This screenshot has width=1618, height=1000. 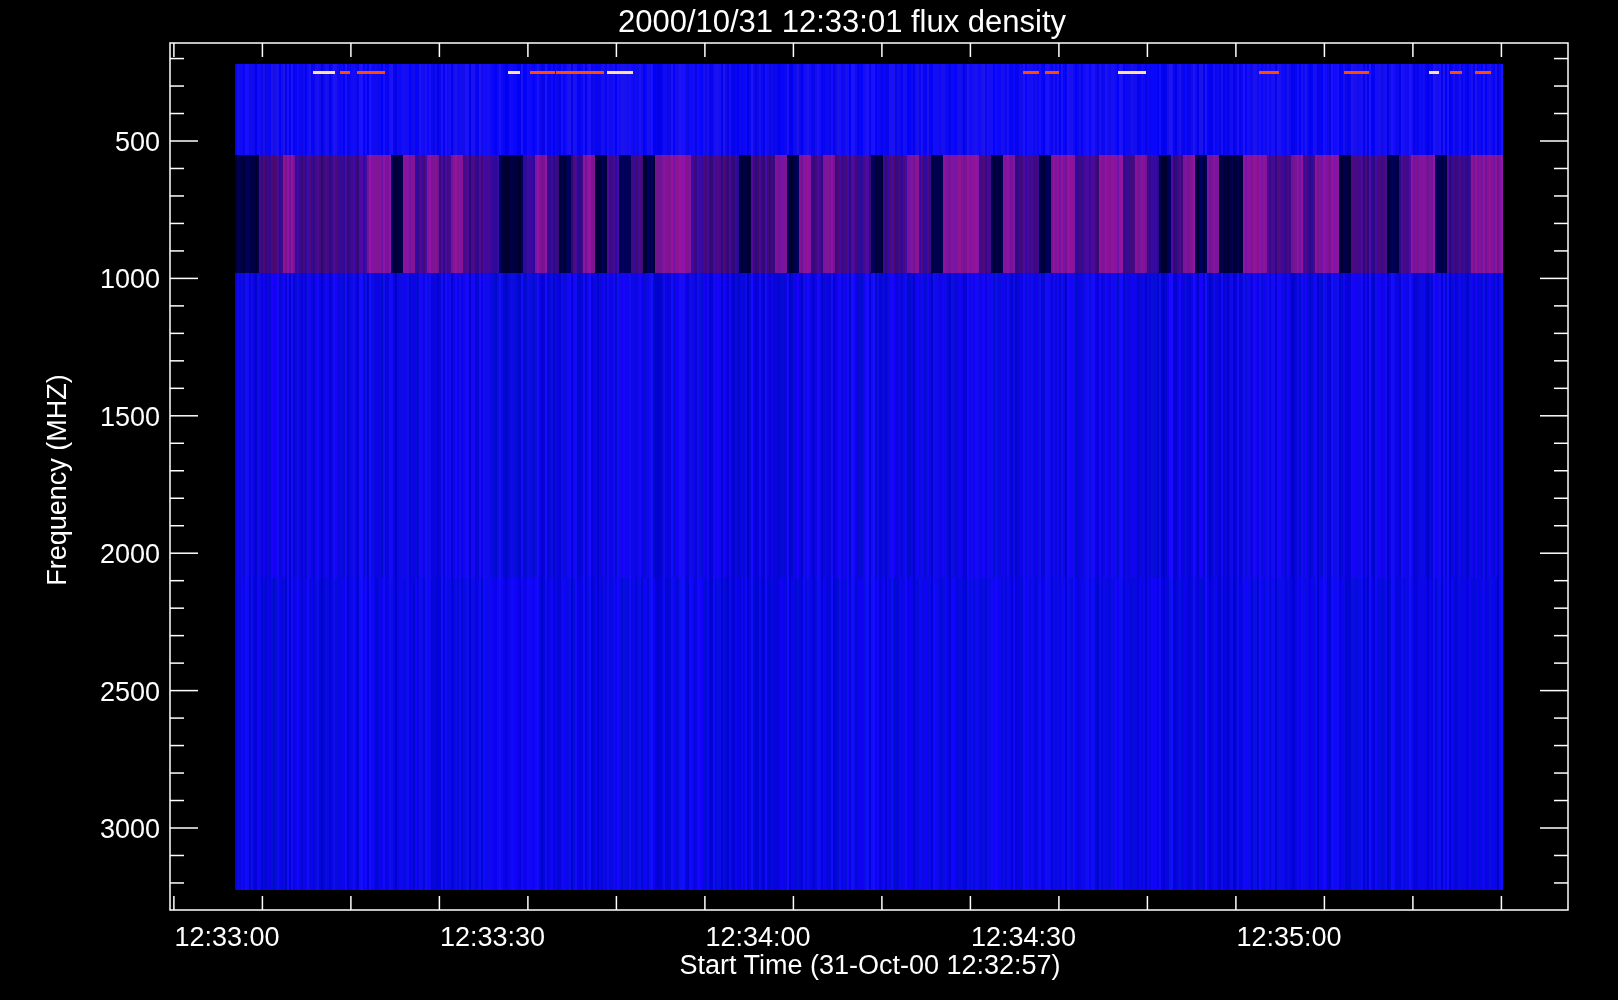 I want to click on y-axis-label: Frequency (MHZ), so click(x=57, y=480).